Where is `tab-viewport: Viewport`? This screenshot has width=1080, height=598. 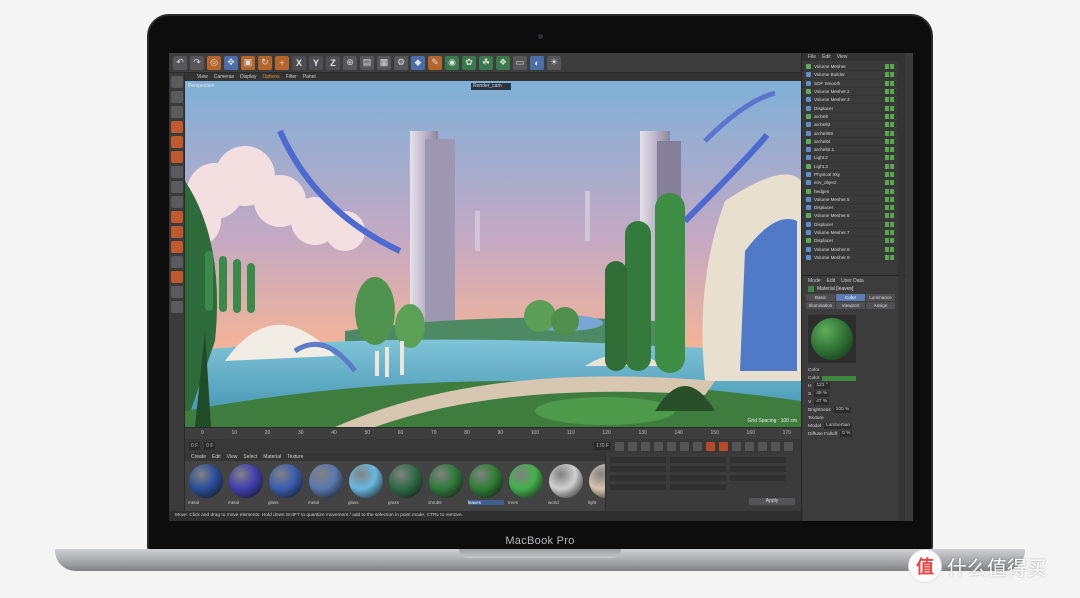 tab-viewport: Viewport is located at coordinates (850, 305).